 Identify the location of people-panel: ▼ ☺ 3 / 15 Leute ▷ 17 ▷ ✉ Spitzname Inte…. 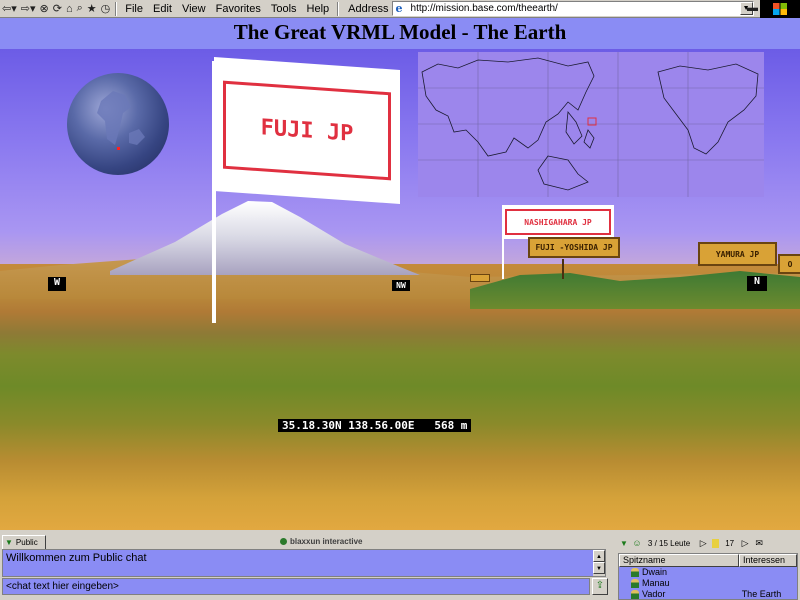
(708, 566).